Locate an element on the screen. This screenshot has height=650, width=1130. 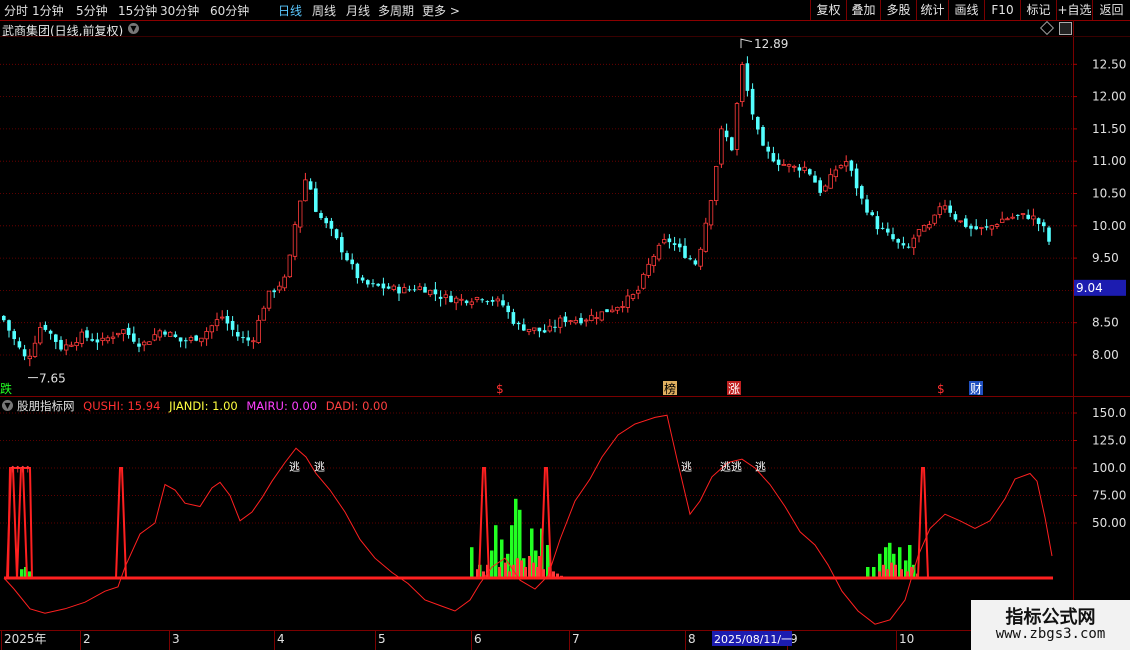
buy-mark-3: ↑ is located at coordinates (28, 470).